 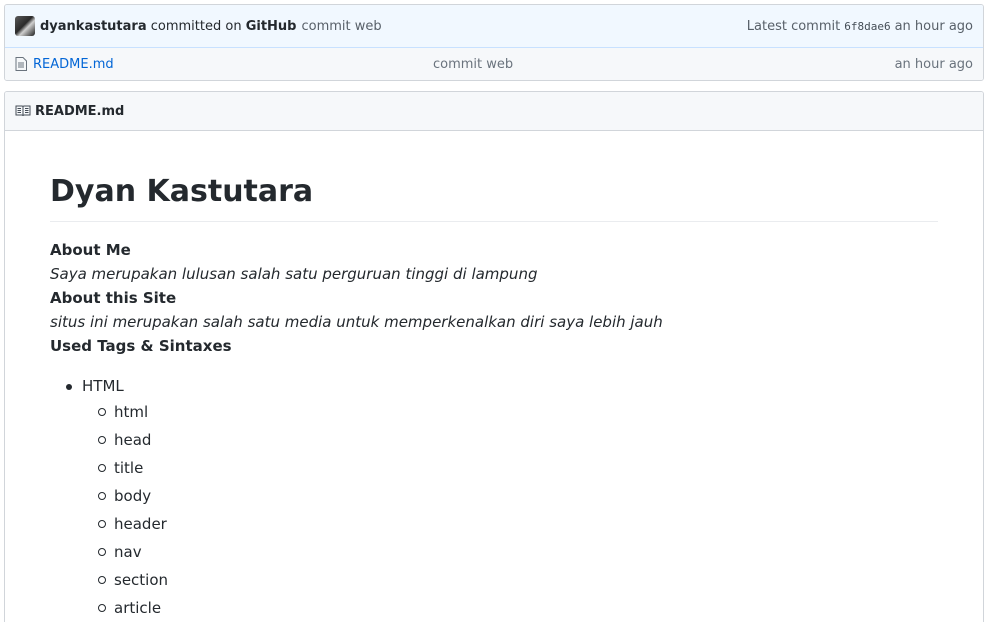 I want to click on list-item: title, so click(x=518, y=468).